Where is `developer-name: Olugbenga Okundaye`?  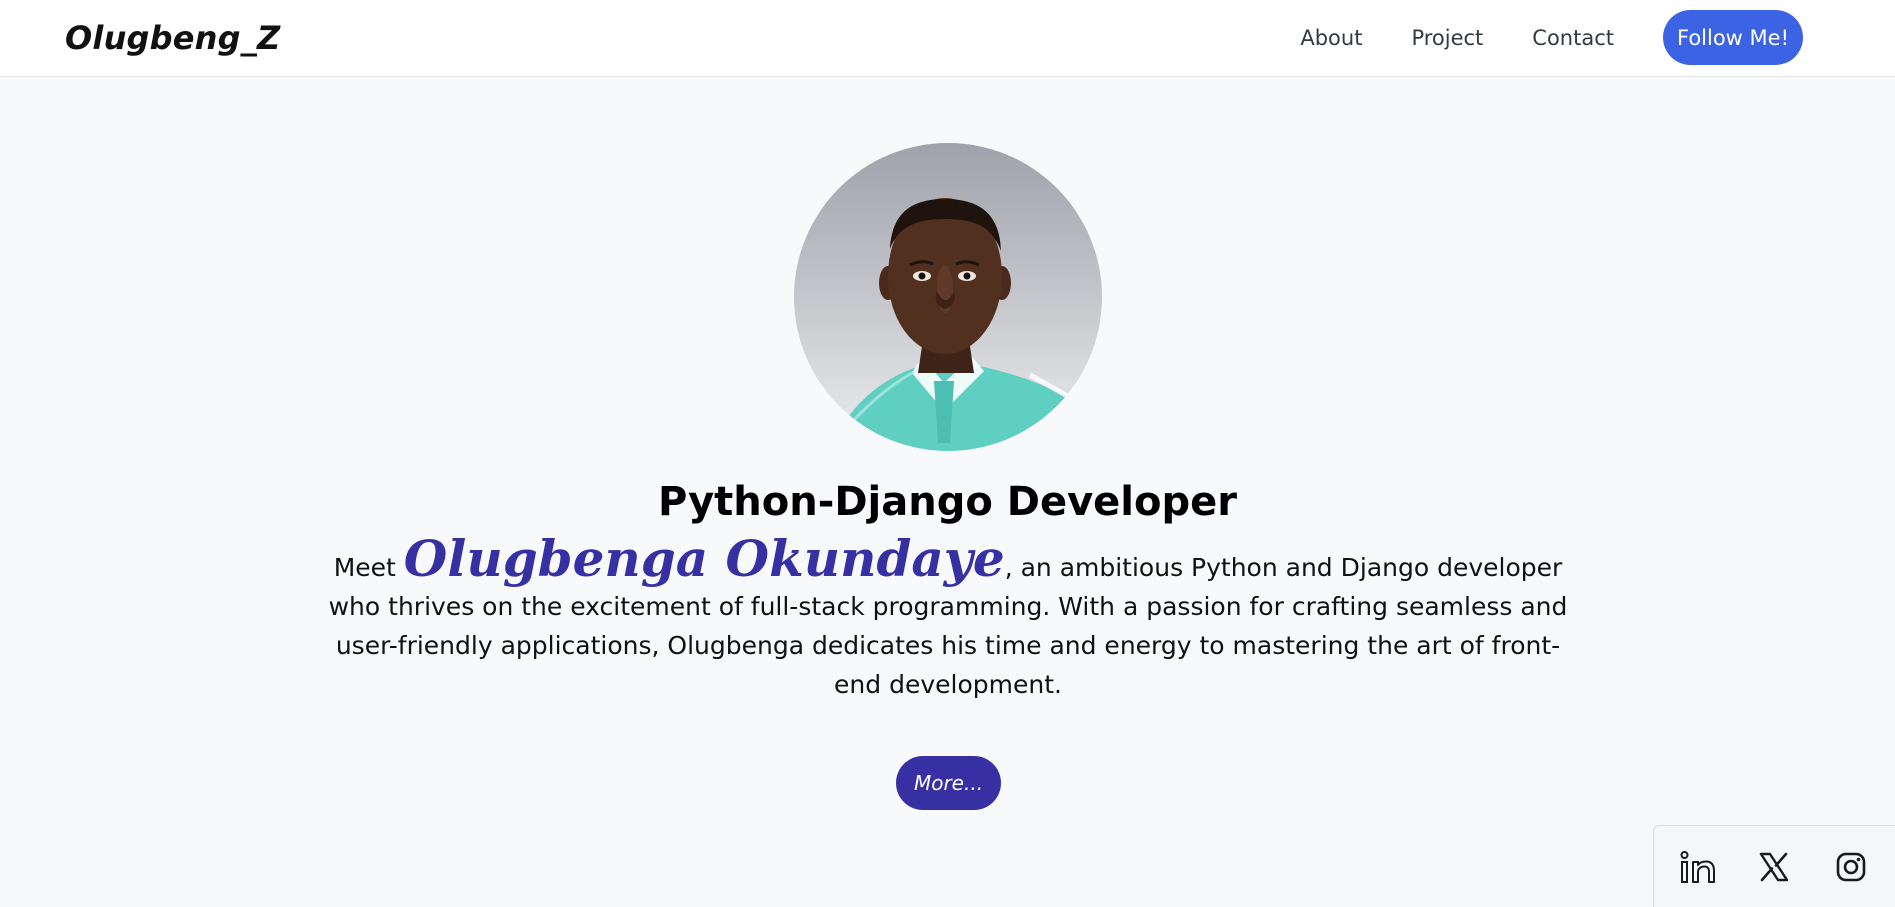 developer-name: Olugbenga Okundaye is located at coordinates (704, 558).